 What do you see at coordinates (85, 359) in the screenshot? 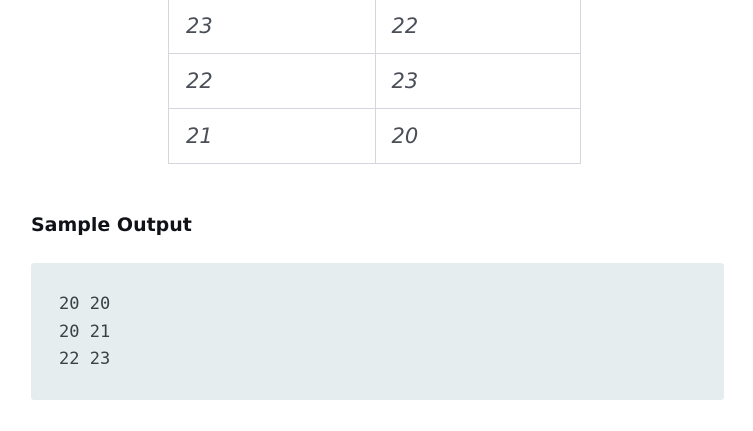
I see `output-line: 22 23` at bounding box center [85, 359].